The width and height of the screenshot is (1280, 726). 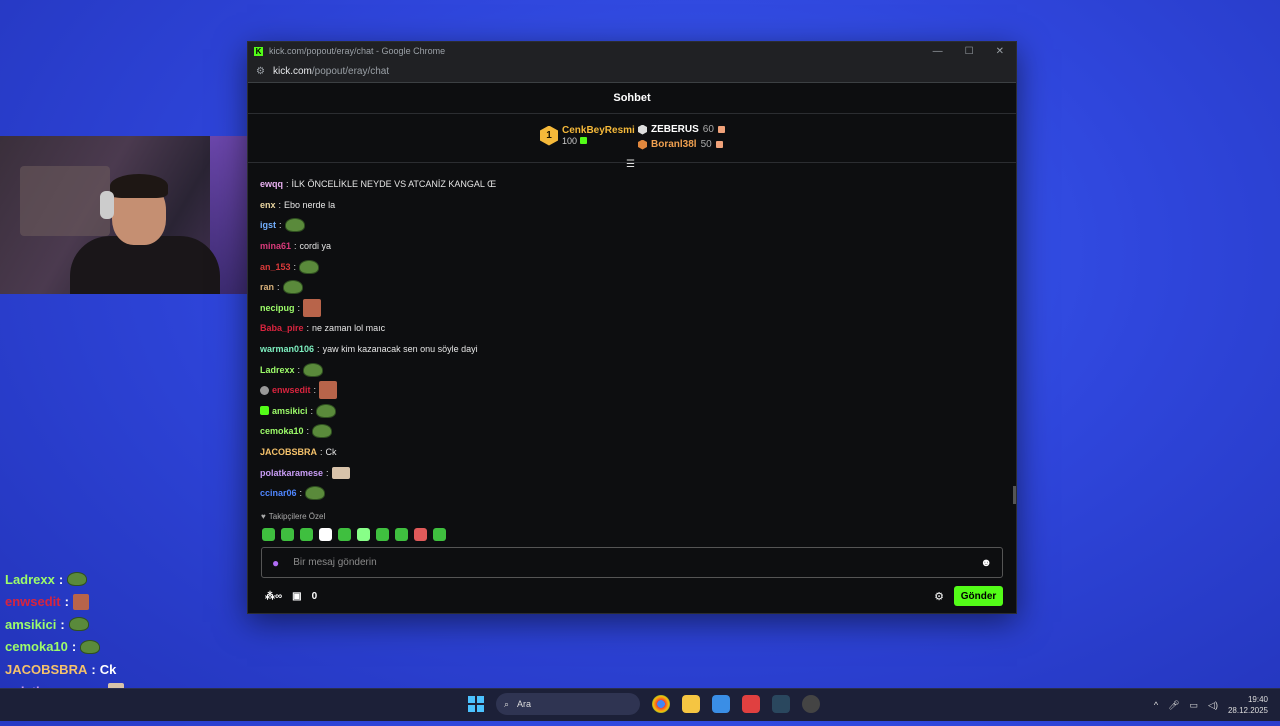 I want to click on message-placeholder: Bir mesaj gönderin, so click(x=335, y=562).